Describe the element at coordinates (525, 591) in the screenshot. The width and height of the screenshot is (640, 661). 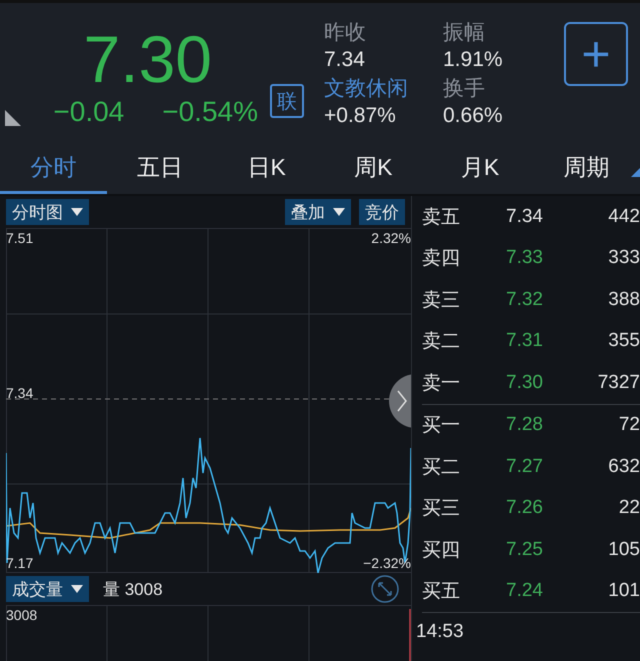
I see `order-price: 7.24` at that location.